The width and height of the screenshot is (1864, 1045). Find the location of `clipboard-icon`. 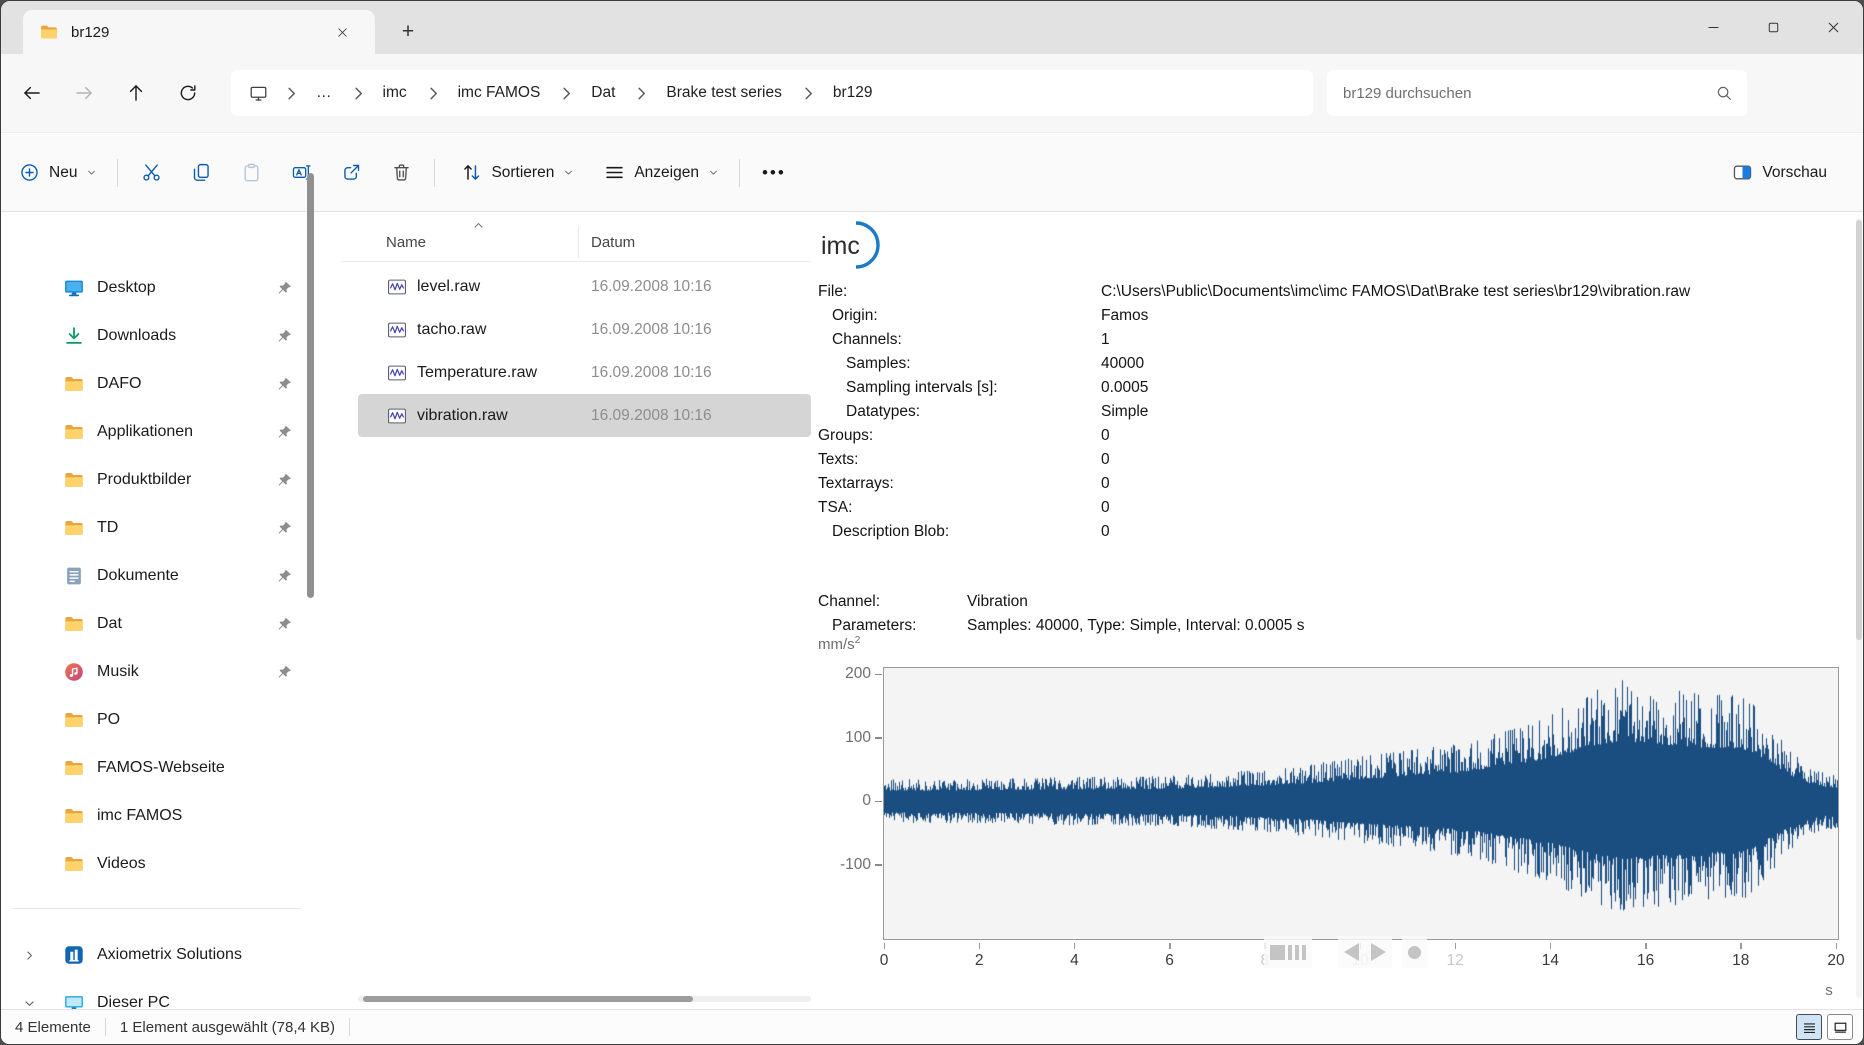

clipboard-icon is located at coordinates (251, 172).